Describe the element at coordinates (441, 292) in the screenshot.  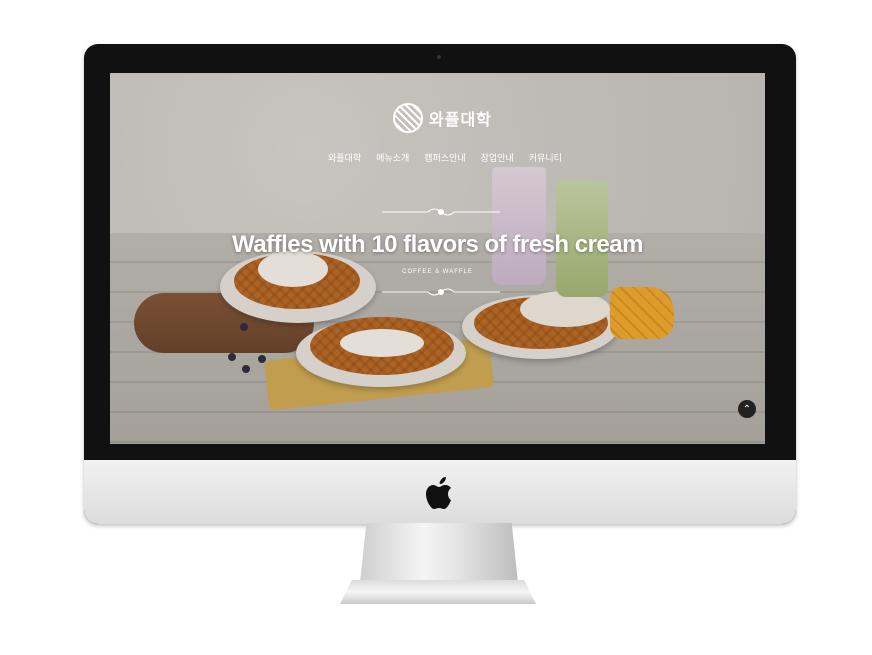
I see `ornament-bottom-icon` at that location.